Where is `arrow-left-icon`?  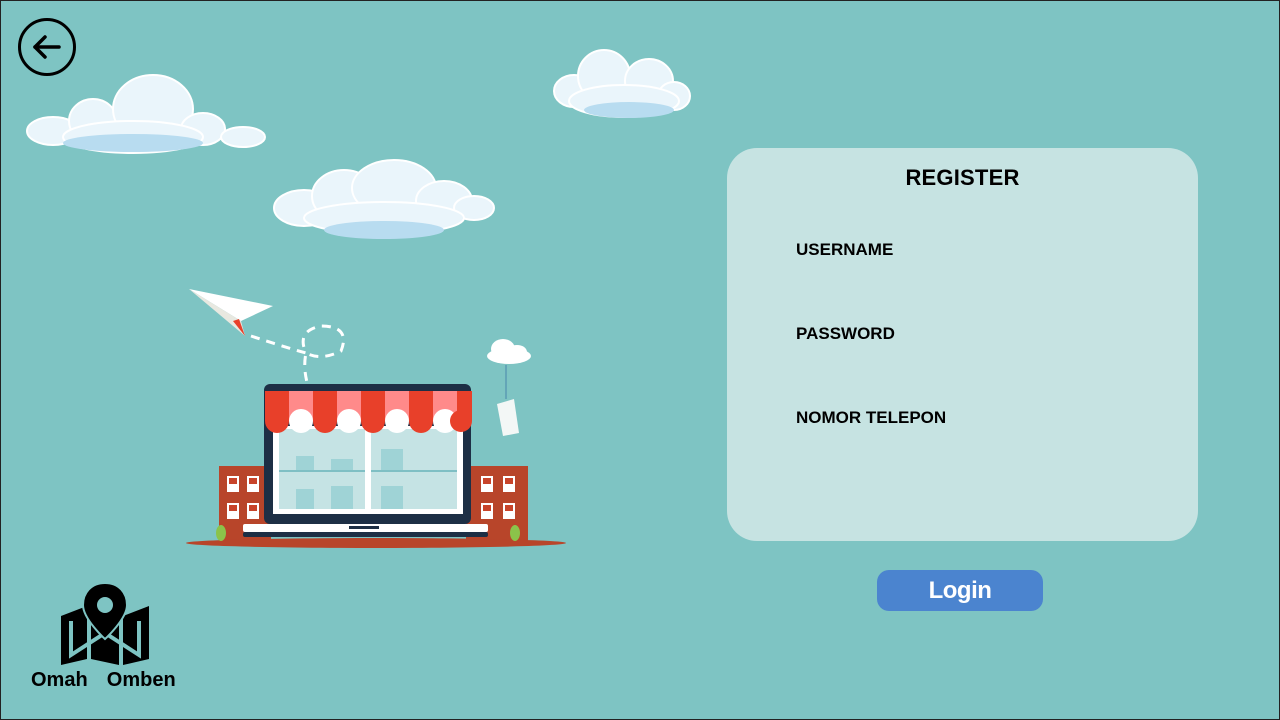 arrow-left-icon is located at coordinates (47, 47).